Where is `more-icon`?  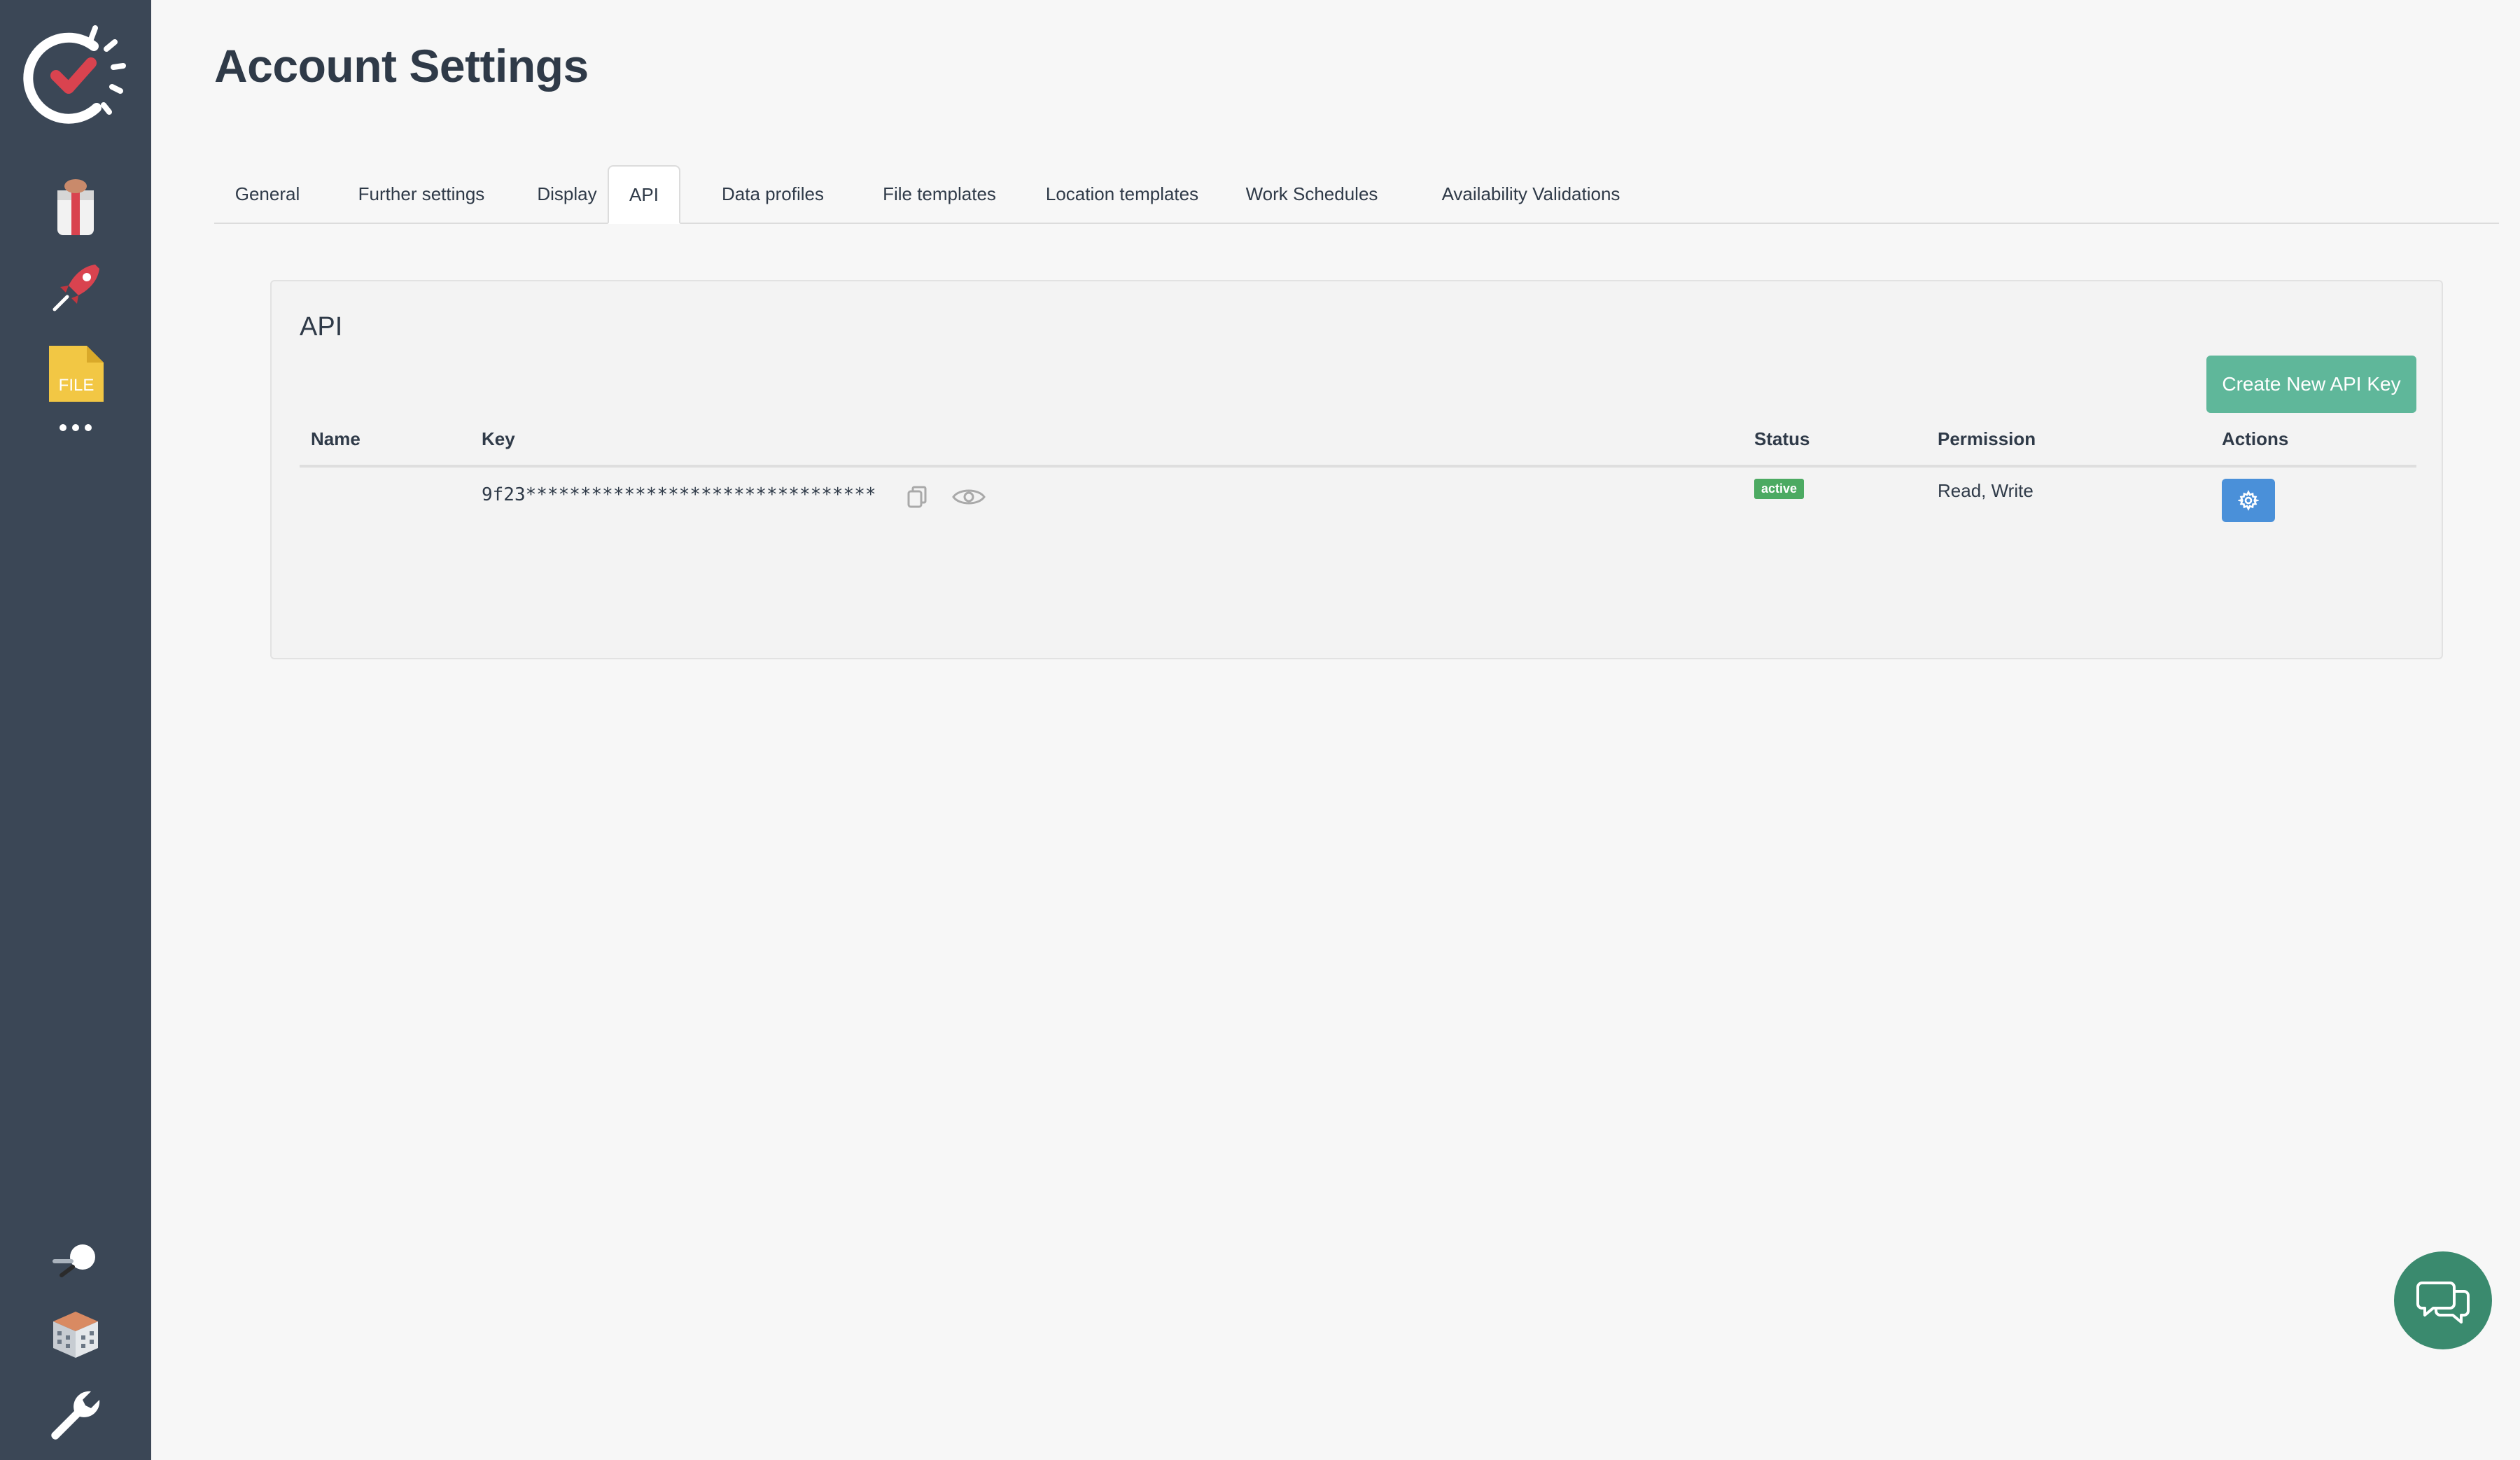 more-icon is located at coordinates (76, 427).